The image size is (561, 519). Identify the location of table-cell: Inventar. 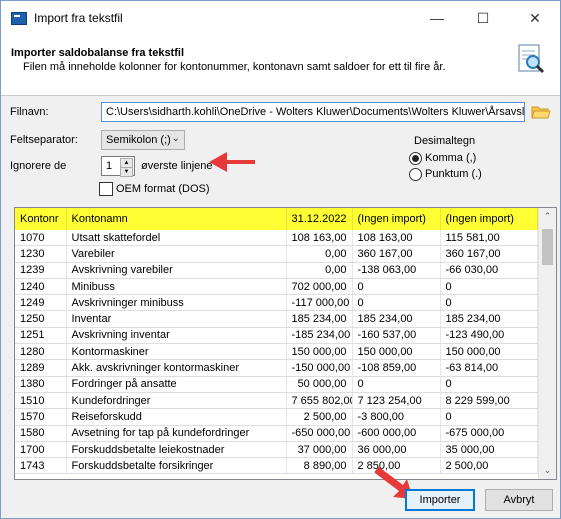
(176, 319).